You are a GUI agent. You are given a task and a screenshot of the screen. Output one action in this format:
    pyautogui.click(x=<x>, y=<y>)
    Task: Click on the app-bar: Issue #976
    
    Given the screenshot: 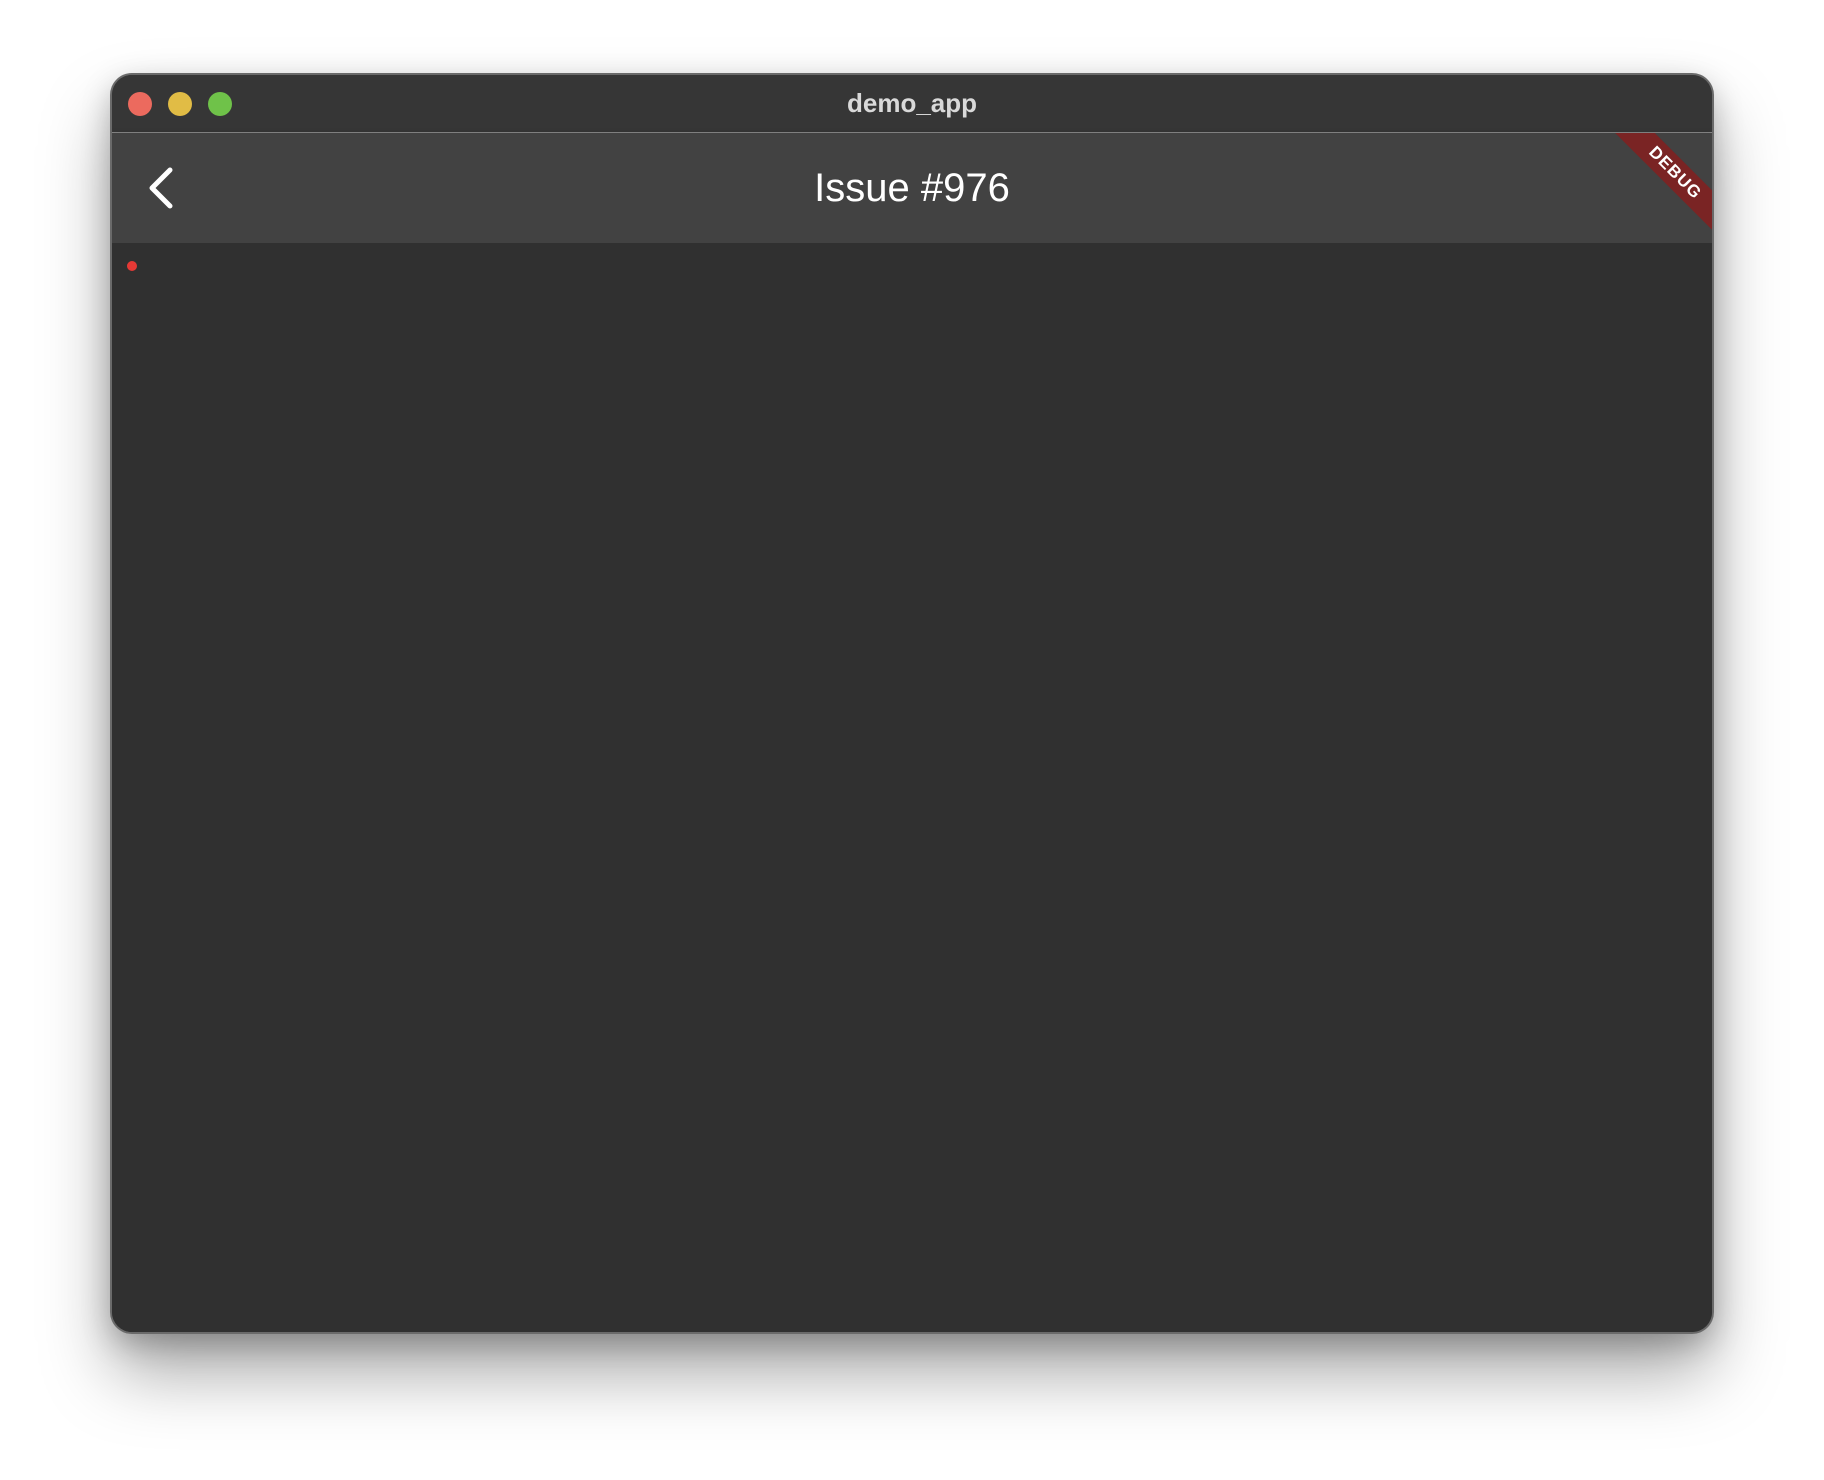 What is the action you would take?
    pyautogui.click(x=912, y=188)
    